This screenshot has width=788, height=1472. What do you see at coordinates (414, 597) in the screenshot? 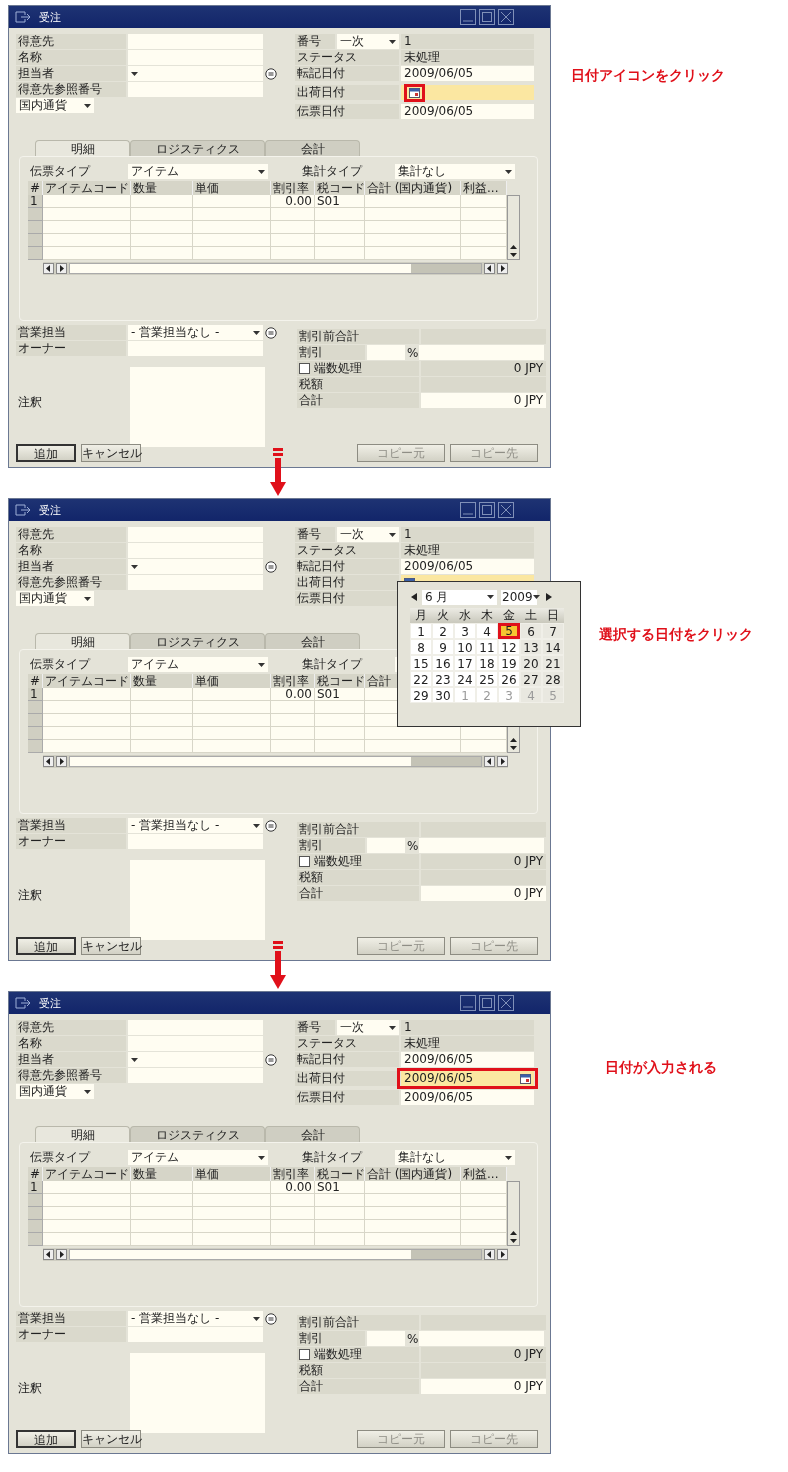
I see `previous-icon` at bounding box center [414, 597].